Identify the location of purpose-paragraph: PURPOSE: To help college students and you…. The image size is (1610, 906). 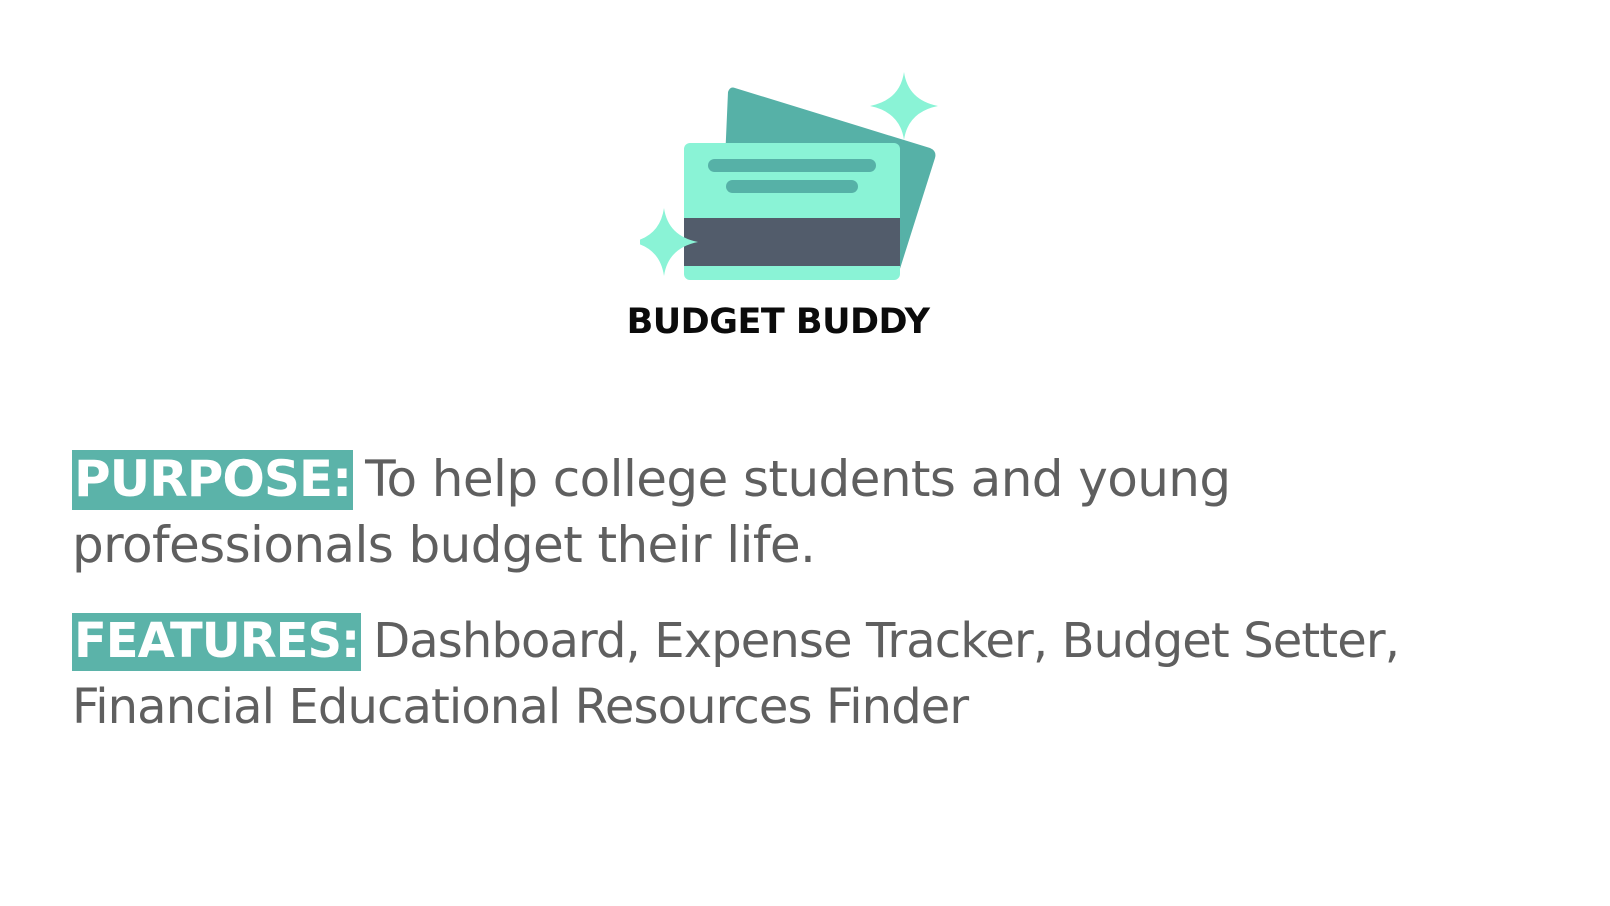
(812, 512).